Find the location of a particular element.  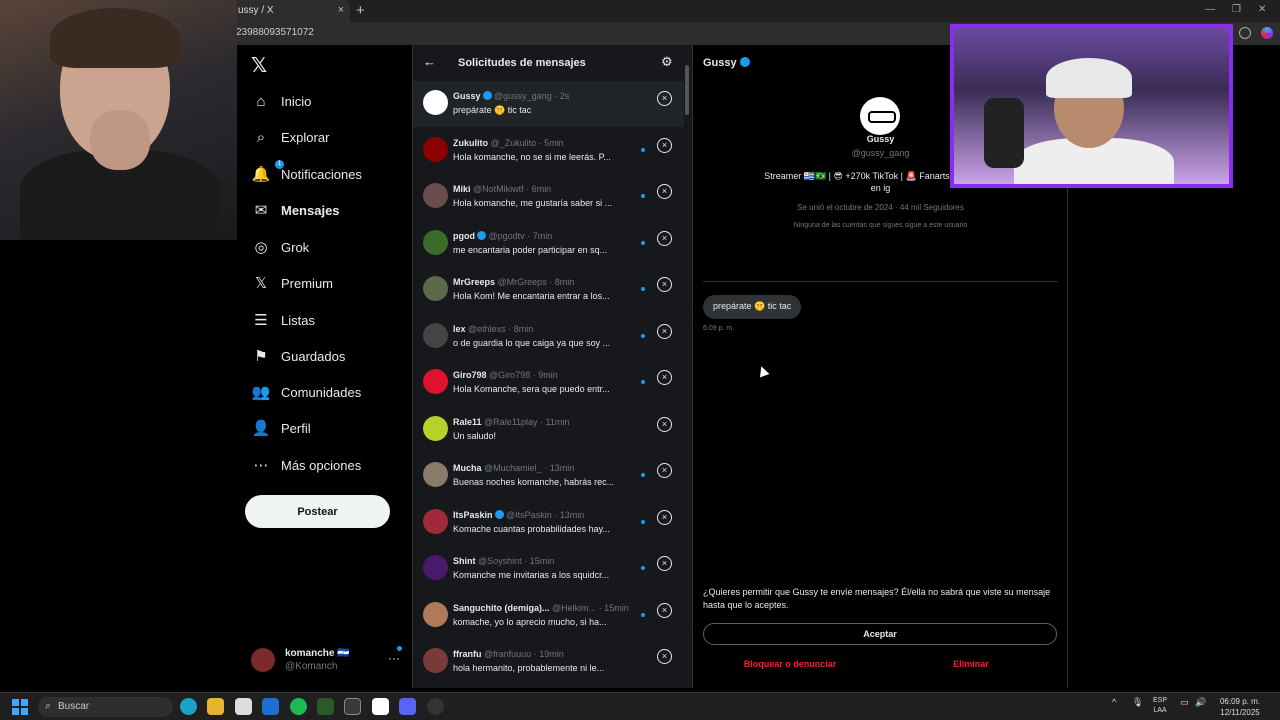

message-time: · 13min is located at coordinates (569, 514).